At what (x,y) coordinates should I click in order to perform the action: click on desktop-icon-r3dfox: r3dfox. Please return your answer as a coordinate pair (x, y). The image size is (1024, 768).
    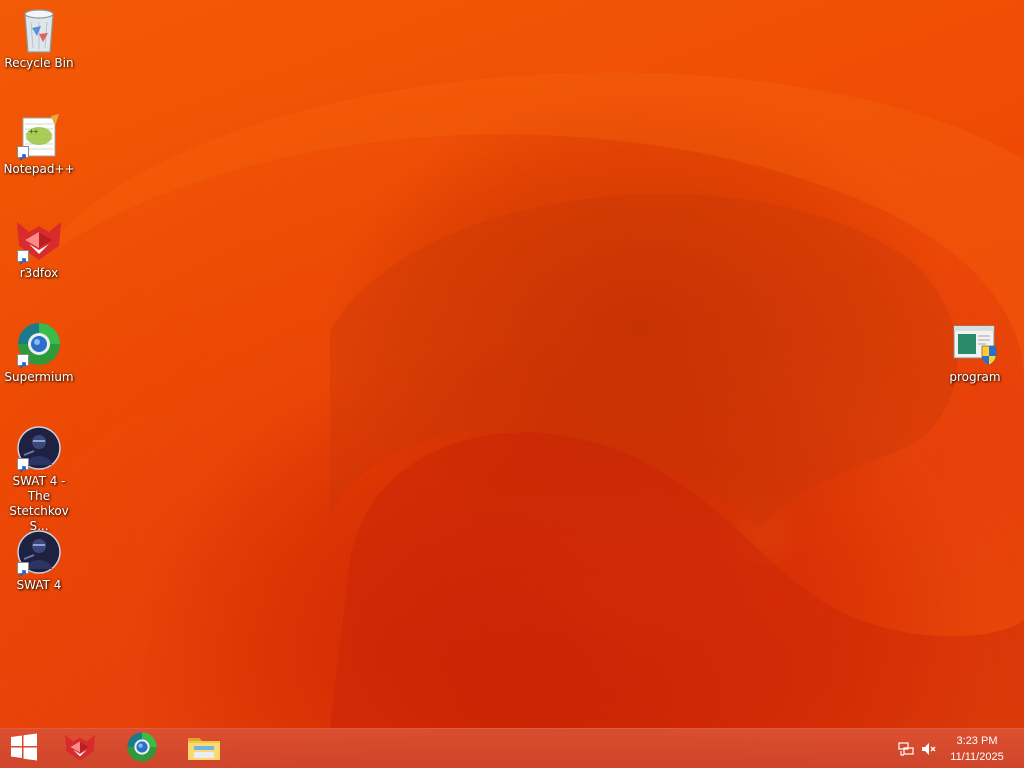
    Looking at the image, I should click on (39, 248).